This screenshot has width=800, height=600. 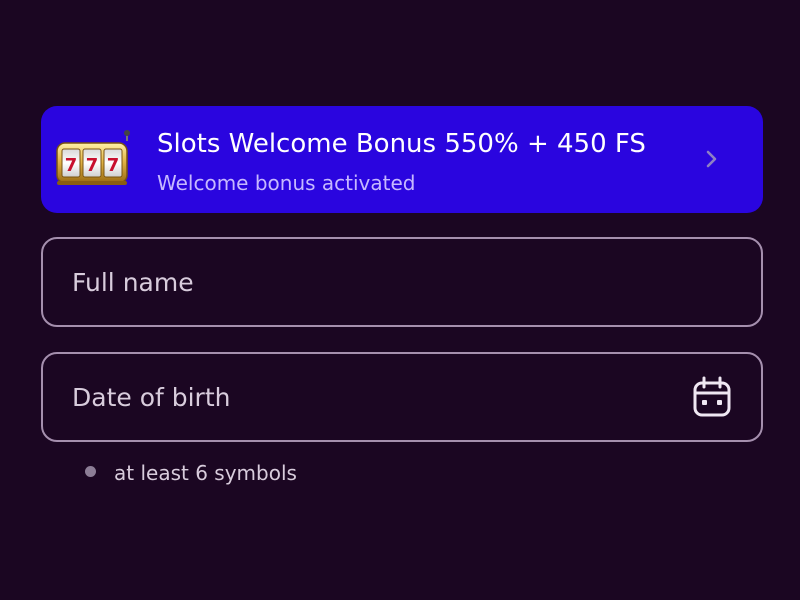 I want to click on date-of-birth-field, so click(x=402, y=397).